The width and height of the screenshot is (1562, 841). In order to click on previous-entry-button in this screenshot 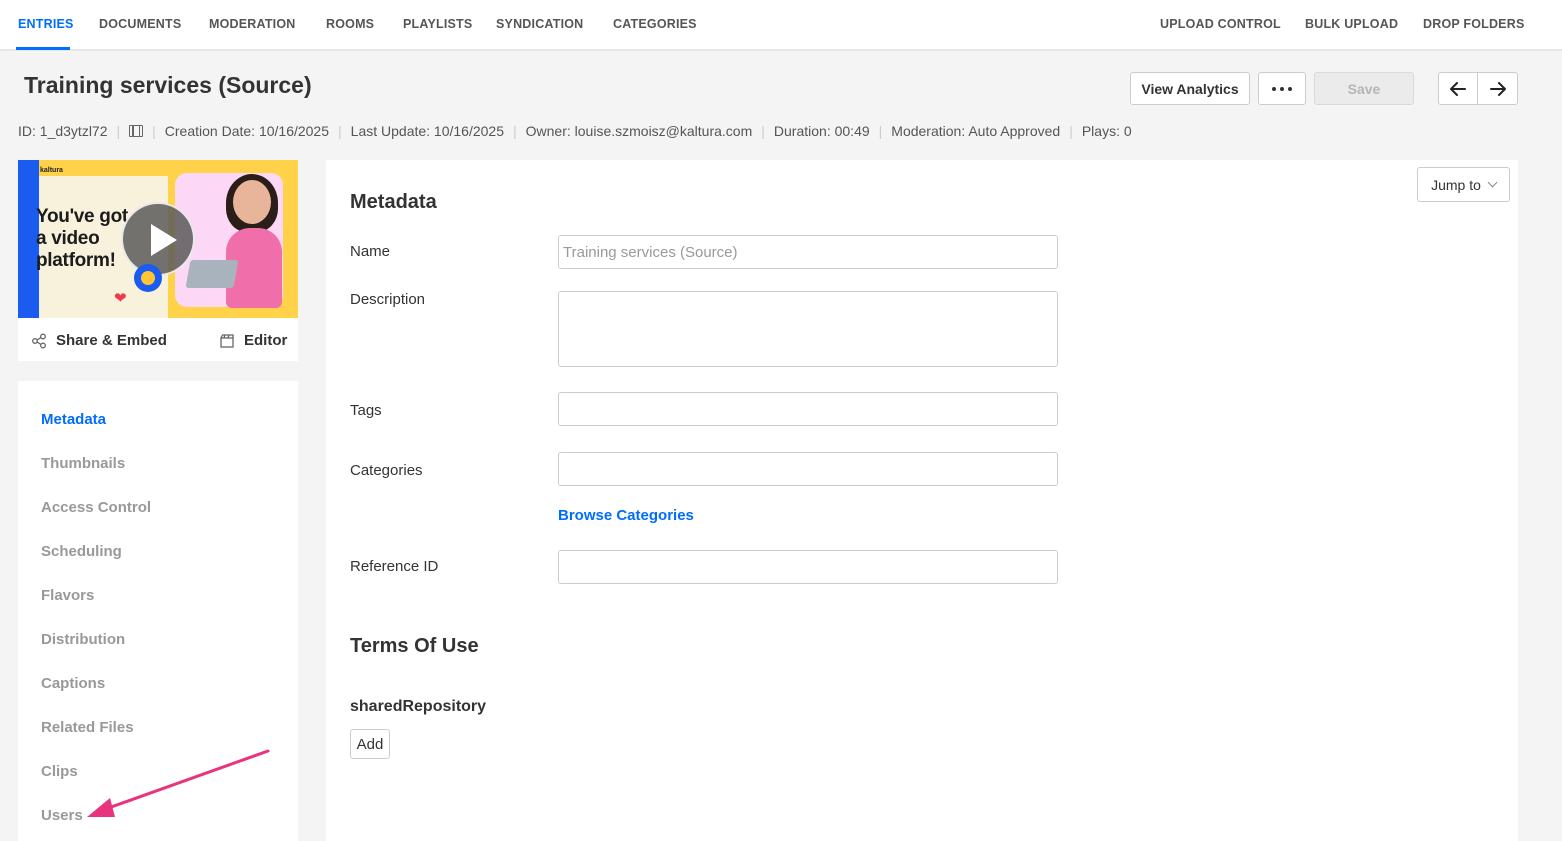, I will do `click(1458, 88)`.